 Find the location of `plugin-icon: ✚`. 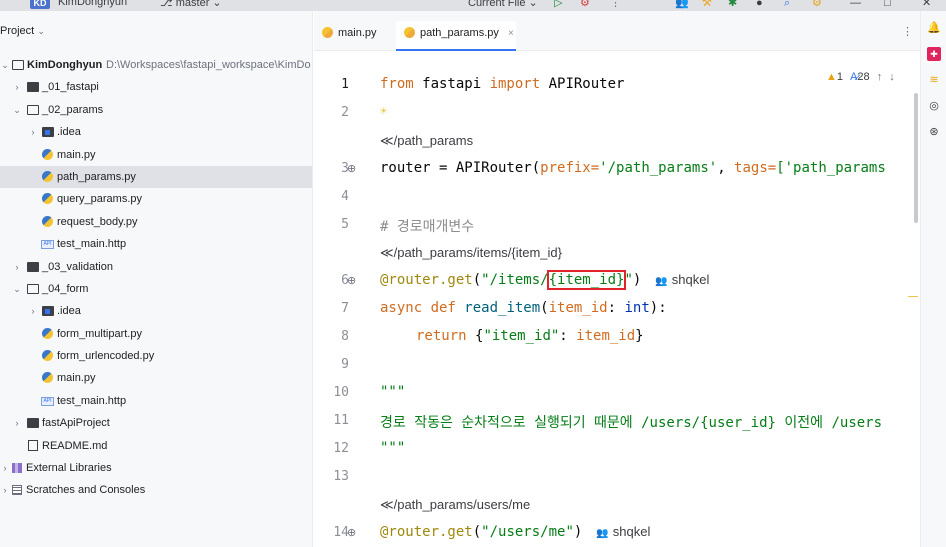

plugin-icon: ✚ is located at coordinates (934, 54).